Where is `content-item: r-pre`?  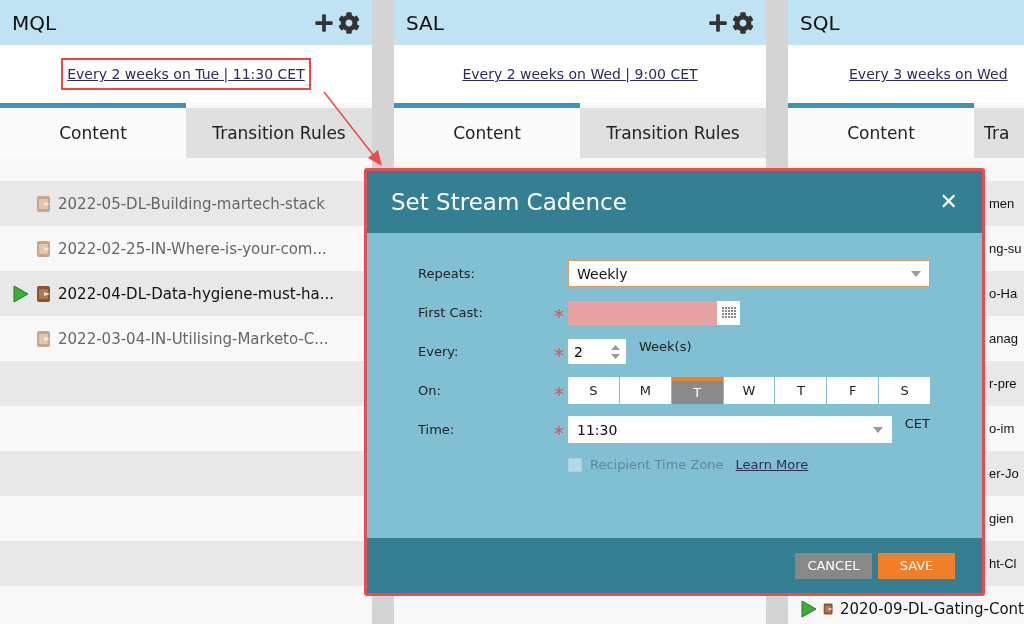 content-item: r-pre is located at coordinates (1003, 383).